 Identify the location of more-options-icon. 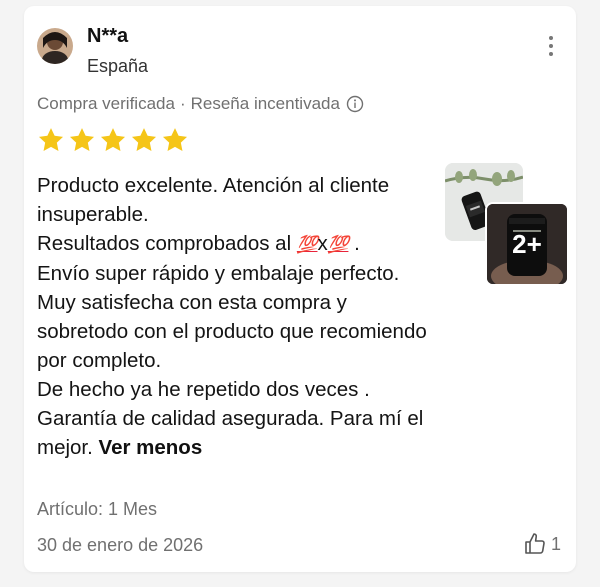
(551, 49).